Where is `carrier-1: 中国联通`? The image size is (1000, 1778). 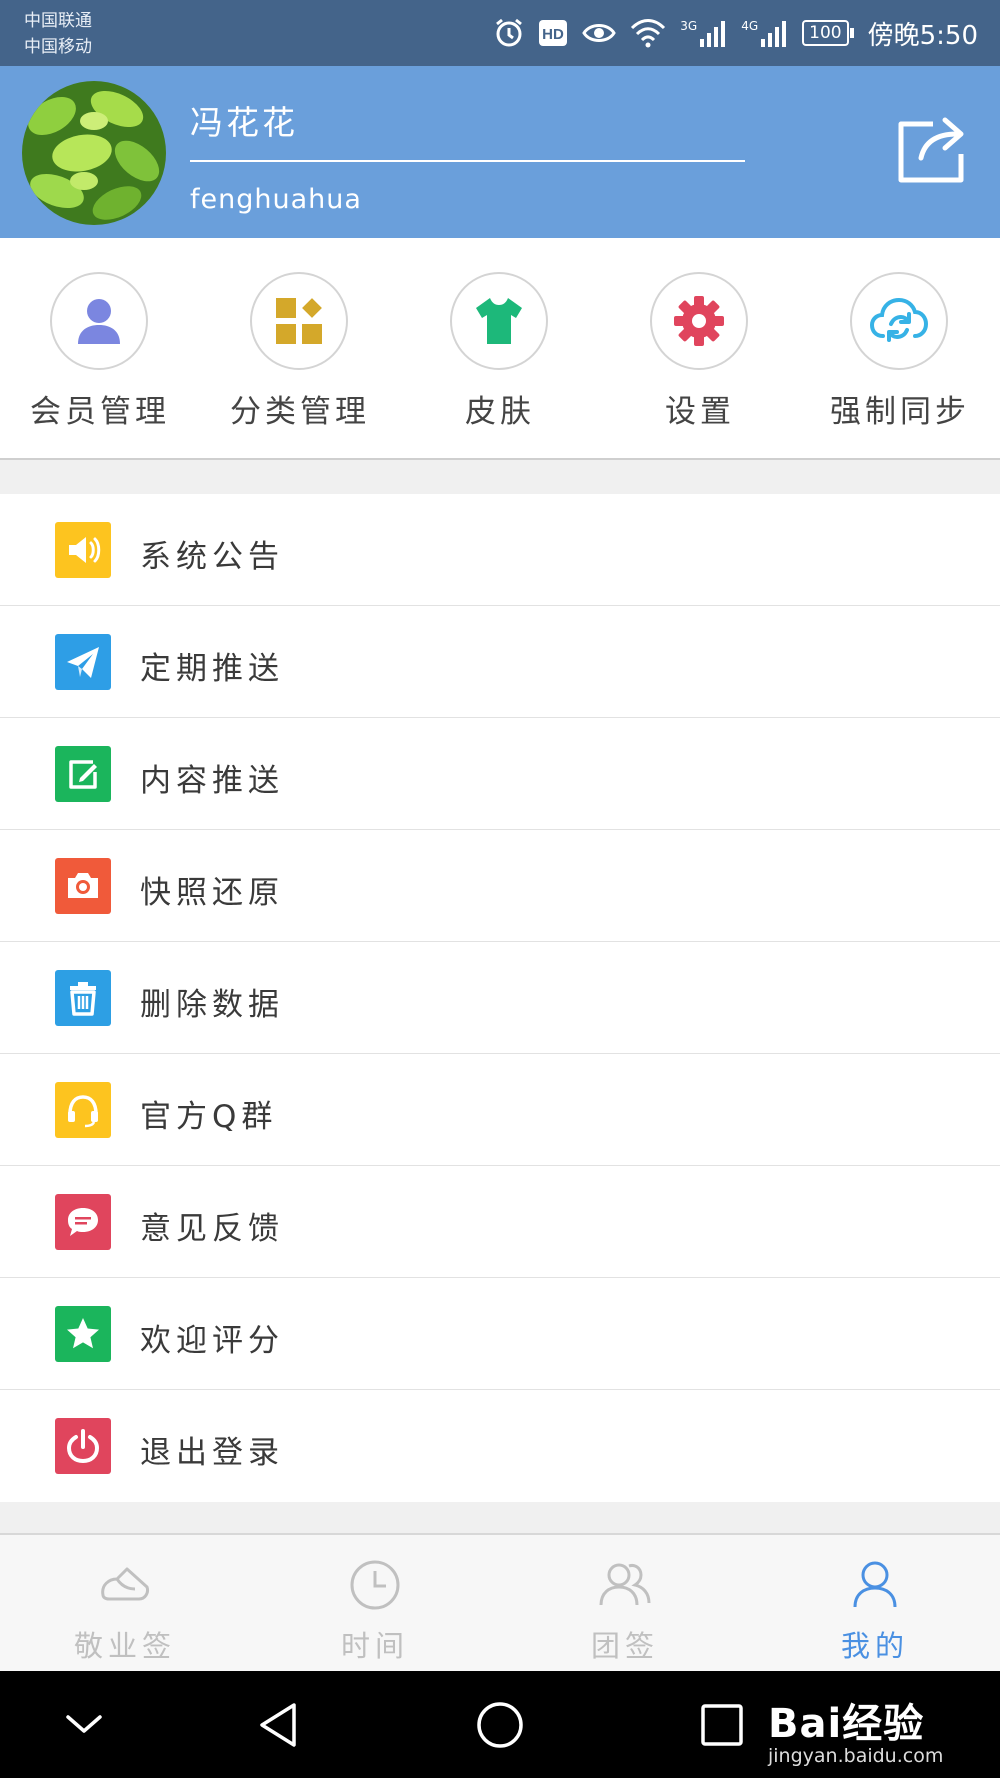
carrier-1: 中国联通 is located at coordinates (58, 21).